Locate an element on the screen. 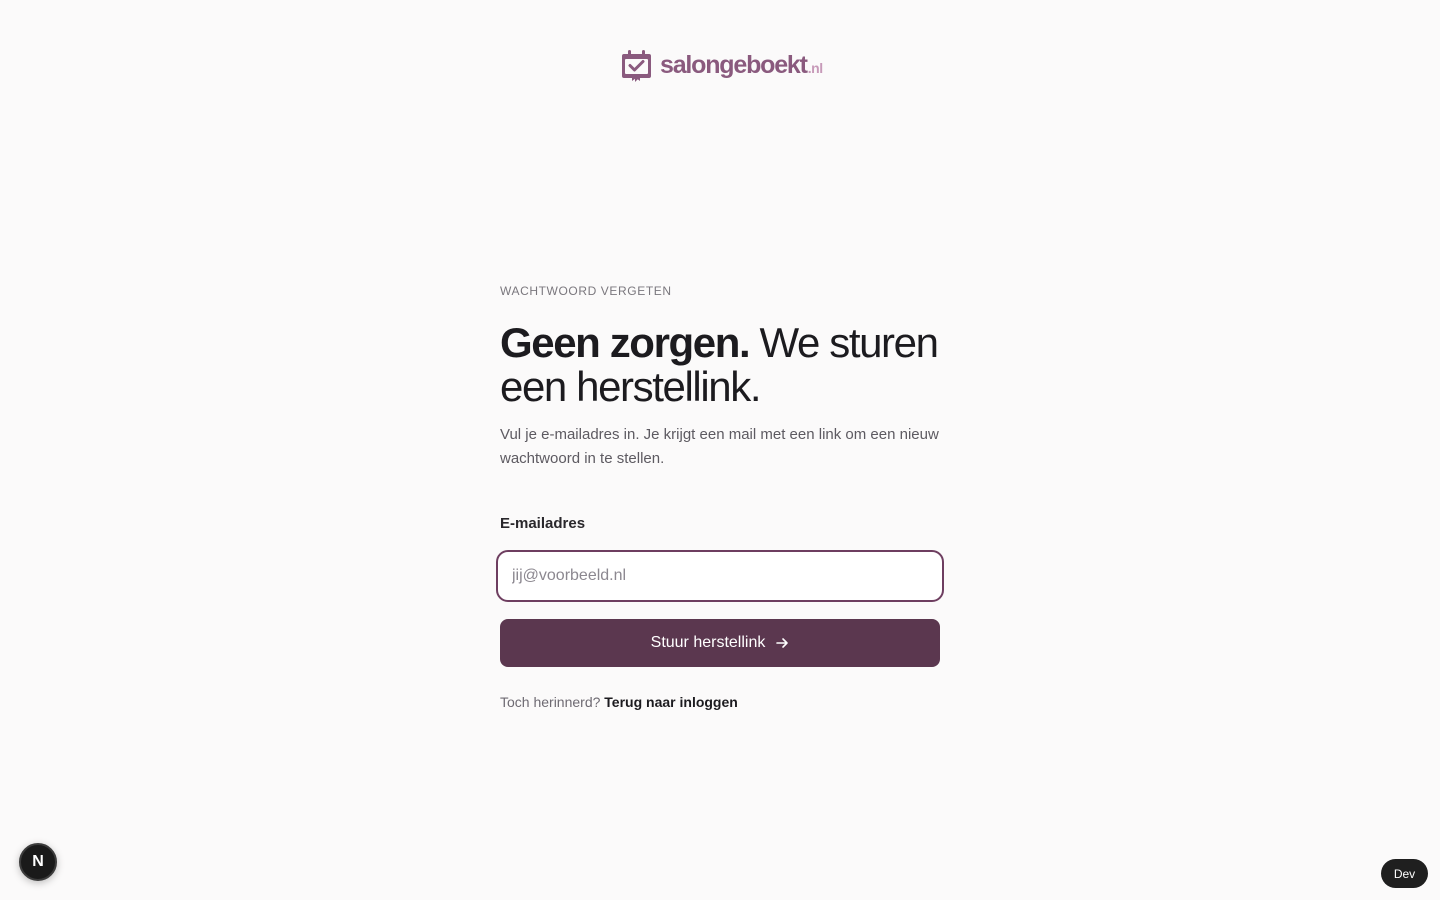 This screenshot has height=900, width=1440. back-to-login-row: Toch herinnerd? Terug naar inloggen is located at coordinates (720, 702).